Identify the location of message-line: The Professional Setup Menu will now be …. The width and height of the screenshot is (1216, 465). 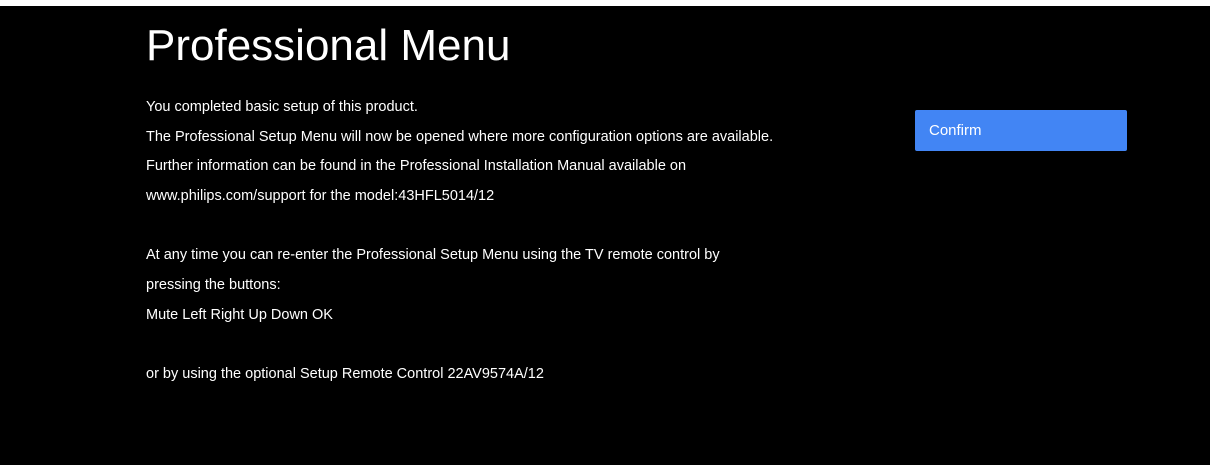
(460, 136).